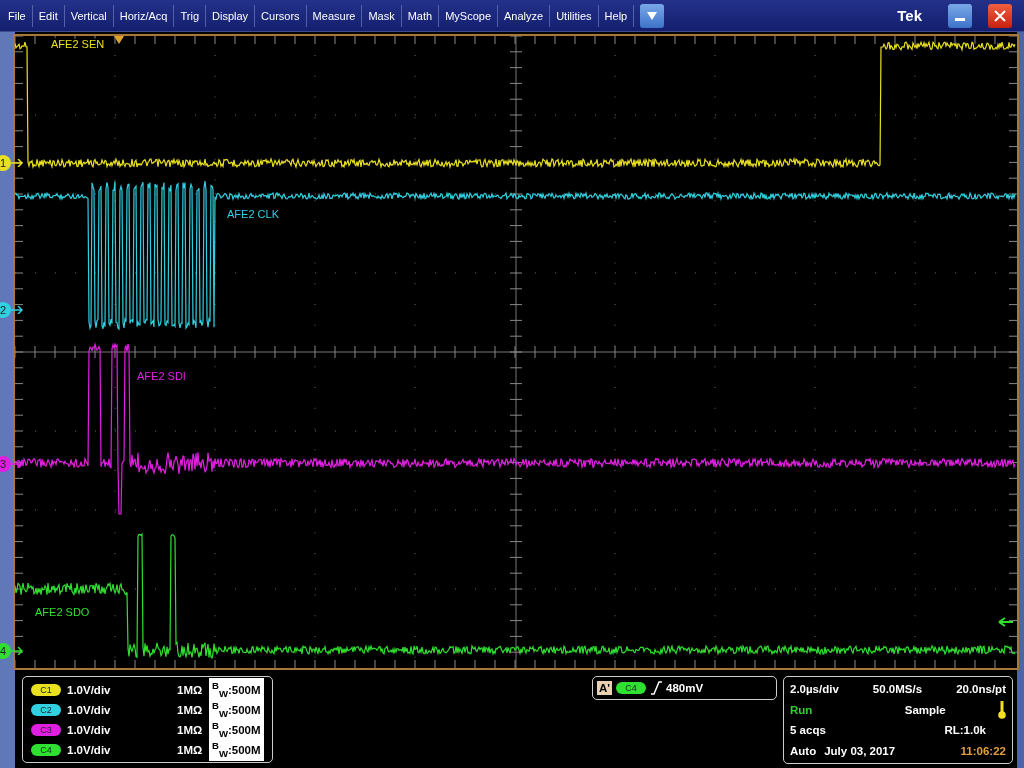 The height and width of the screenshot is (768, 1024). Describe the element at coordinates (860, 750) in the screenshot. I see `date: July 03, 2017` at that location.